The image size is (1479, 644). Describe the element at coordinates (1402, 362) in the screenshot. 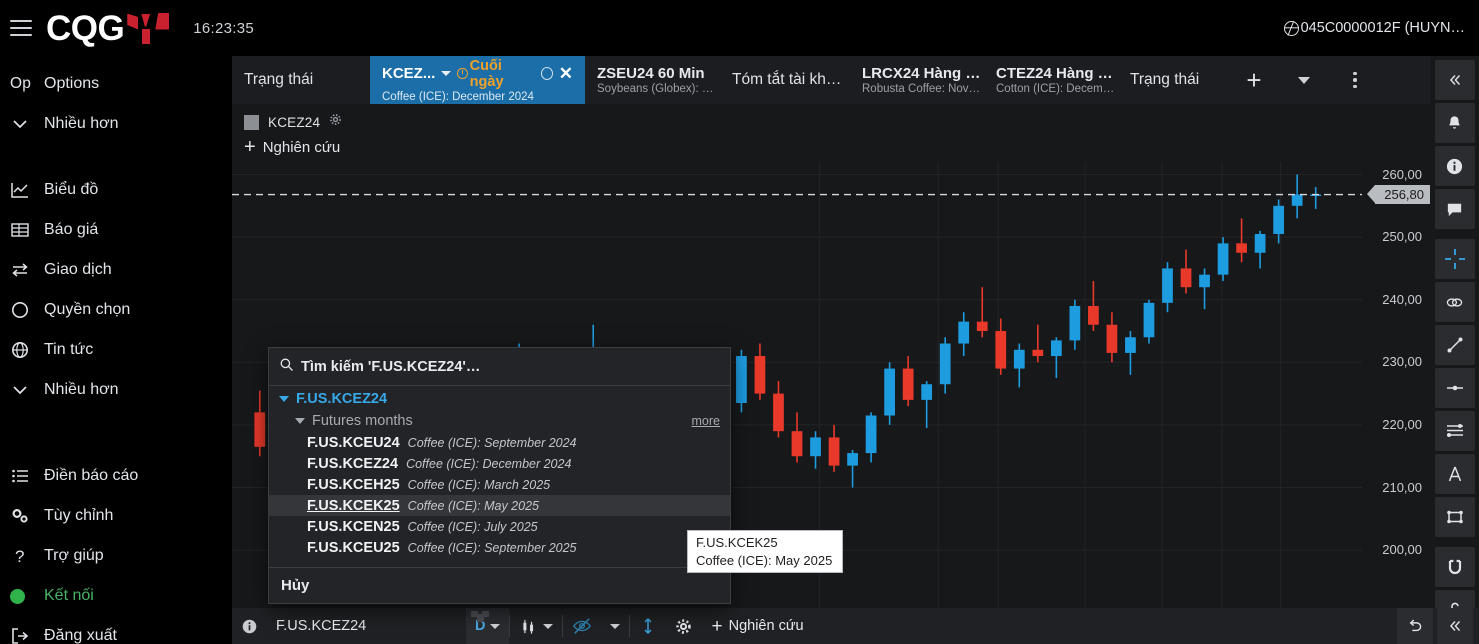

I see `price-tick-label: 230,00` at that location.